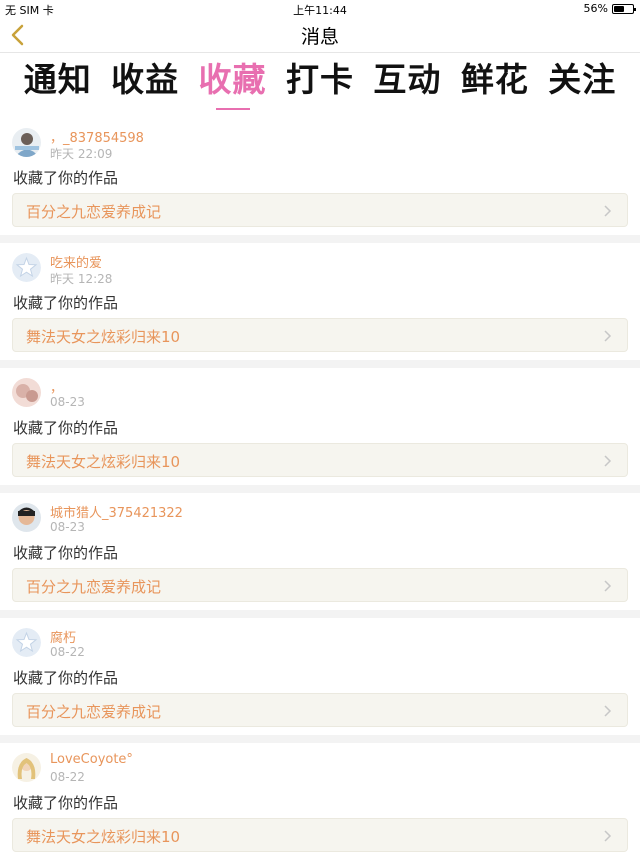  What do you see at coordinates (582, 82) in the screenshot?
I see `tab-follows: 关注` at bounding box center [582, 82].